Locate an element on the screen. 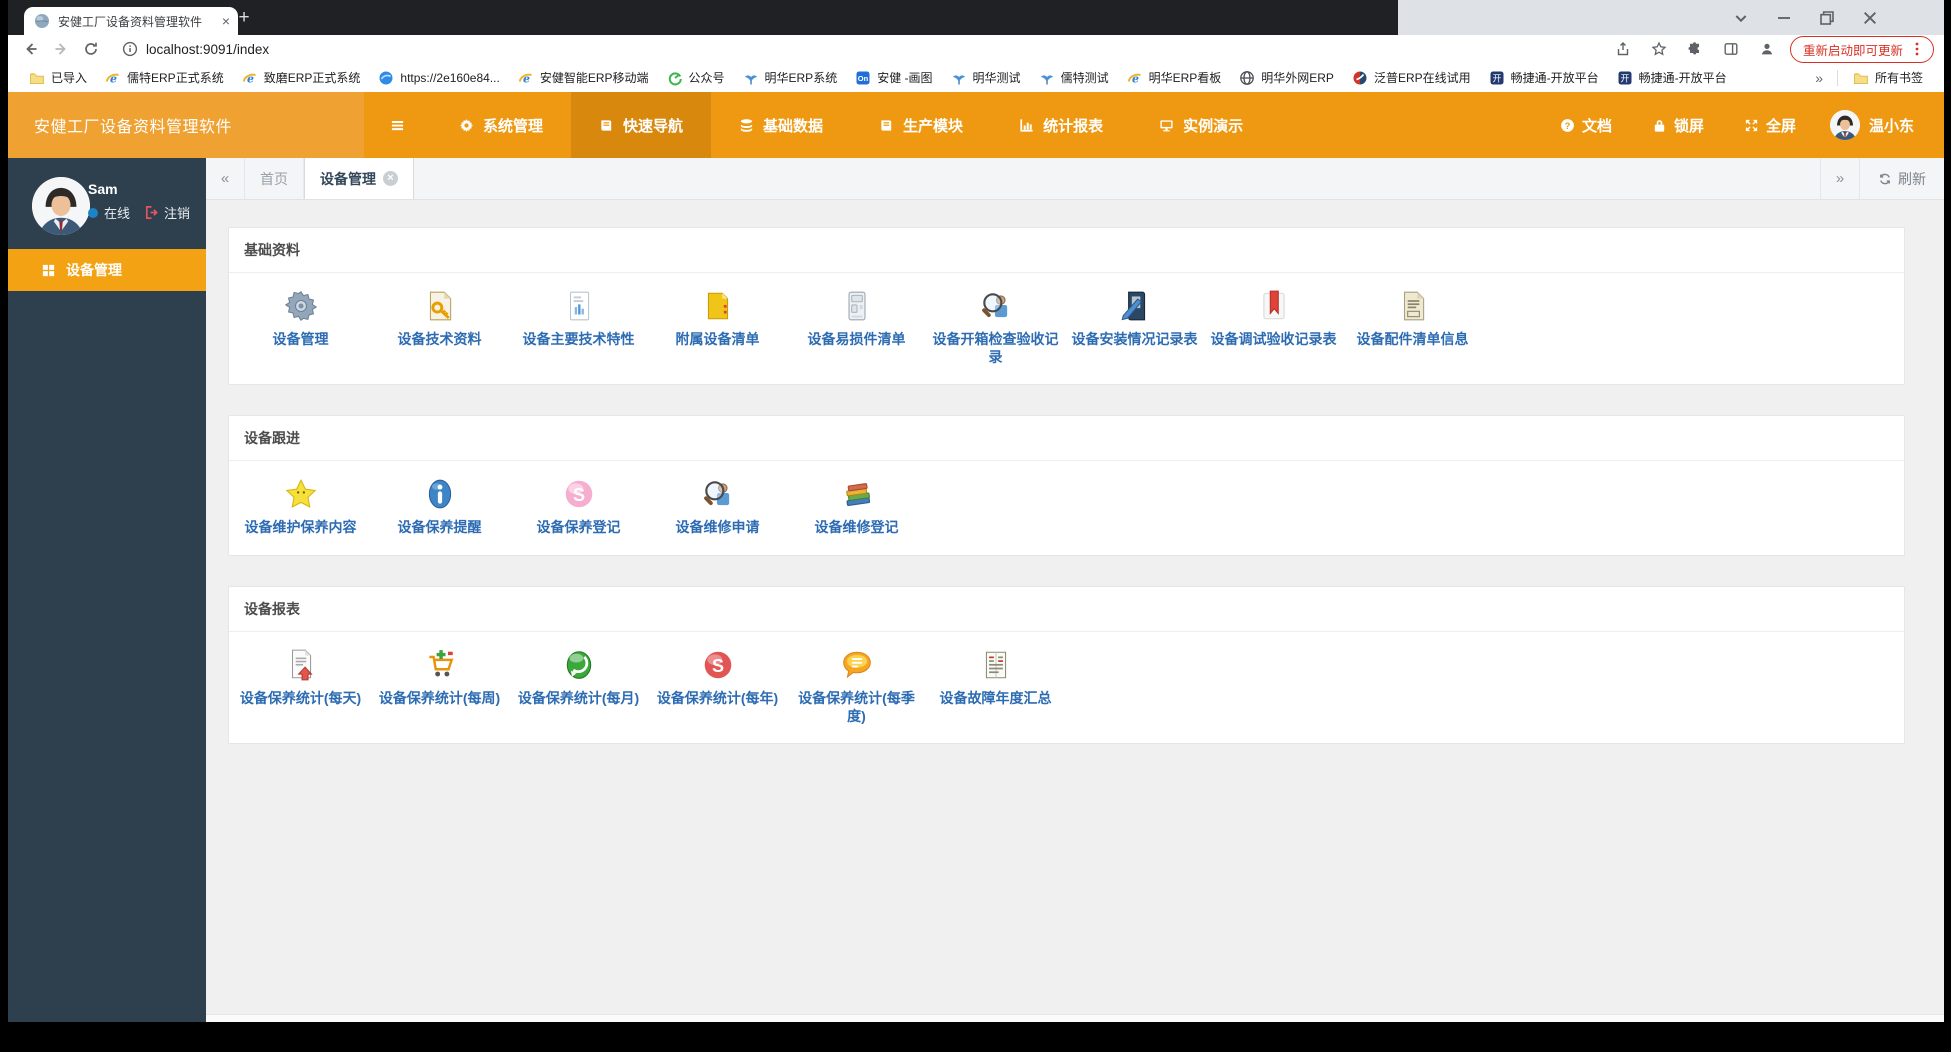 The width and height of the screenshot is (1951, 1052). launcher-item: 设备管理 is located at coordinates (300, 326).